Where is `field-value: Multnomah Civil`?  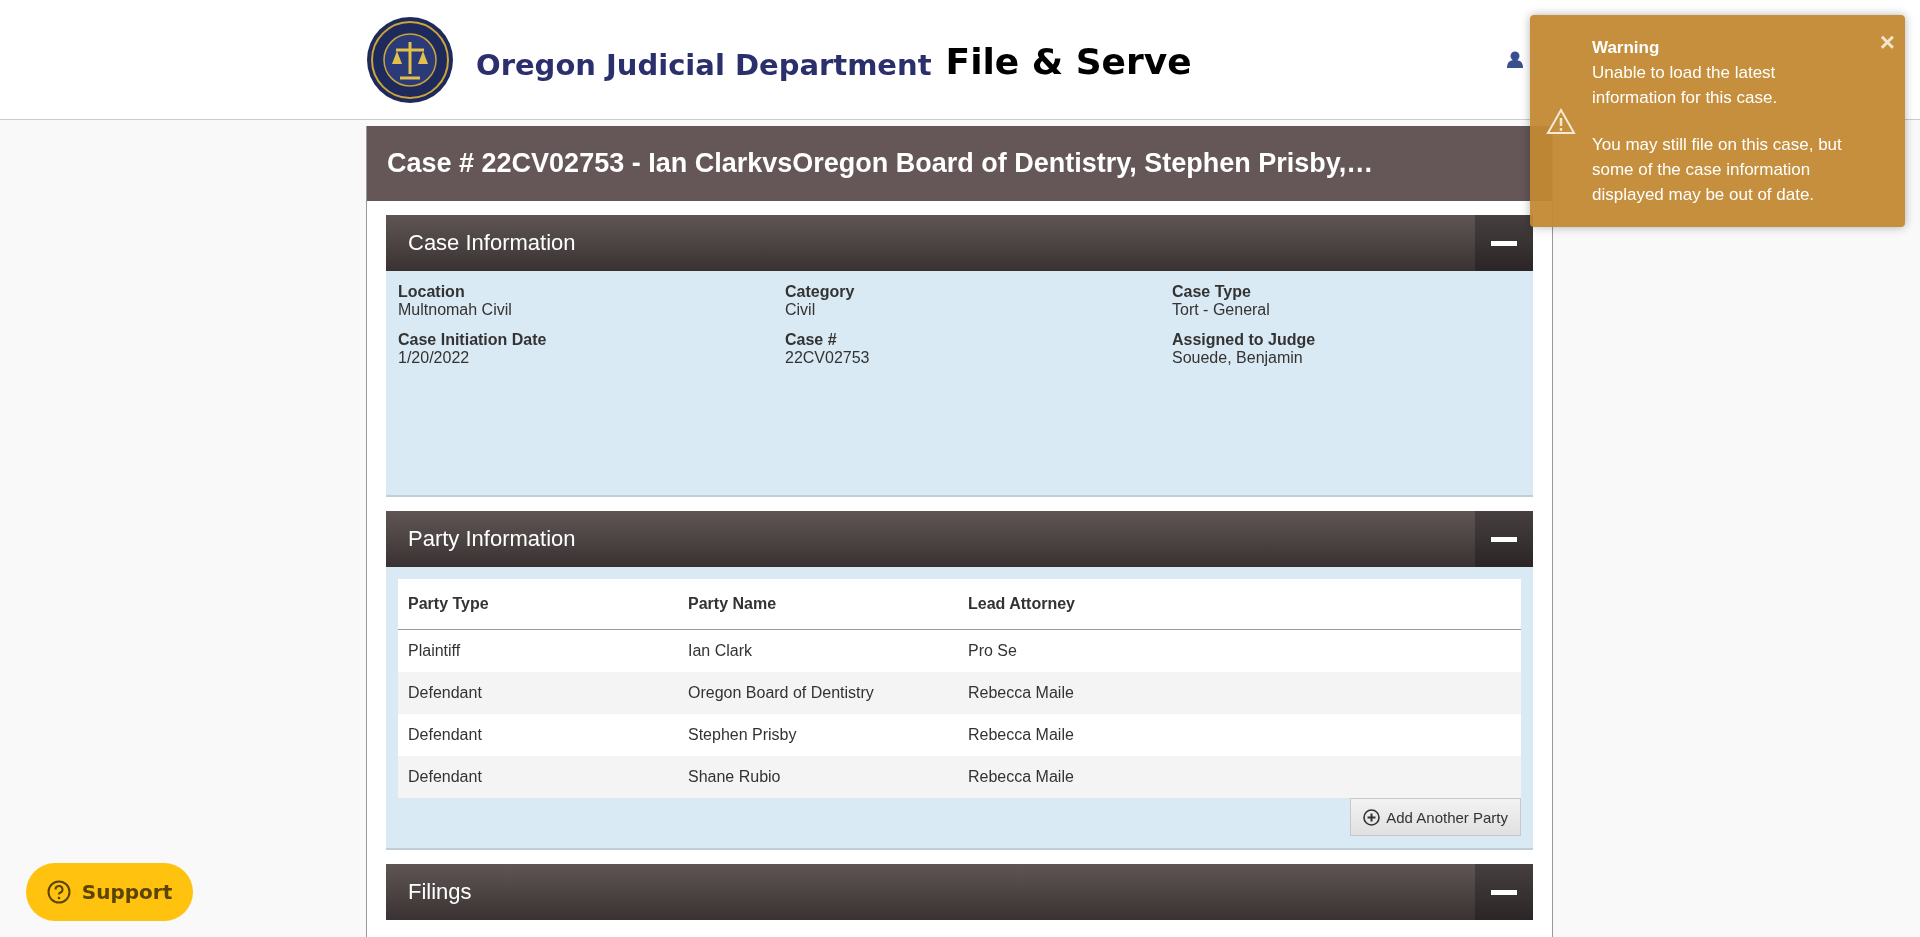 field-value: Multnomah Civil is located at coordinates (455, 310).